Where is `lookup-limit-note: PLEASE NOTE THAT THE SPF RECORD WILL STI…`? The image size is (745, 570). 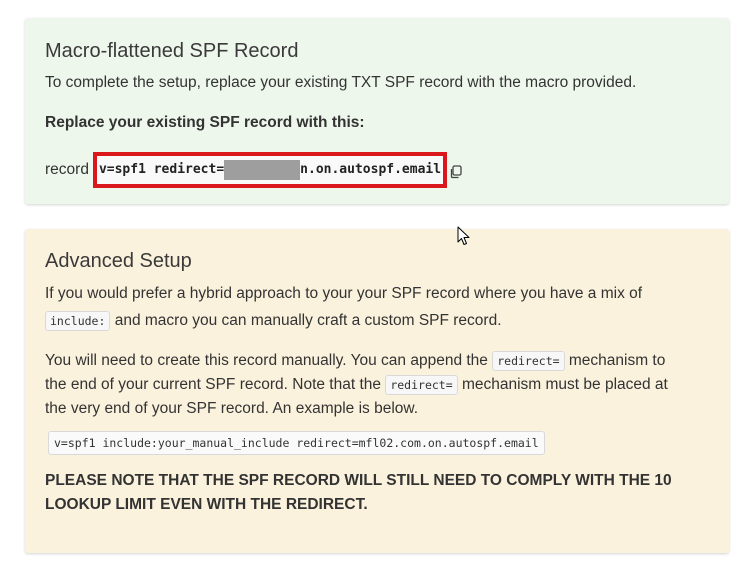 lookup-limit-note: PLEASE NOTE THAT THE SPF RECORD WILL STI… is located at coordinates (358, 492).